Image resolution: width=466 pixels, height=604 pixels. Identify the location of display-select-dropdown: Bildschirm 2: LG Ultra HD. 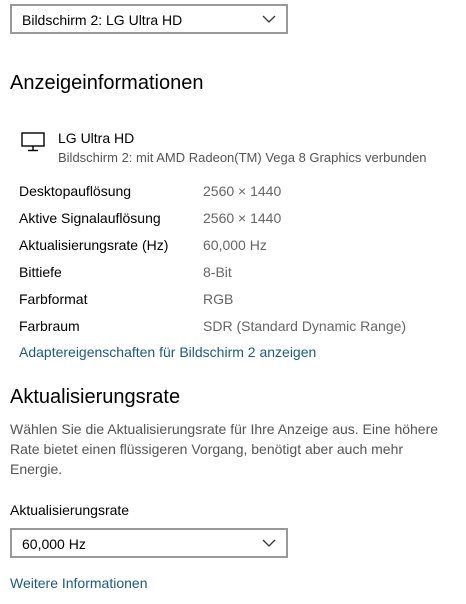
(149, 19).